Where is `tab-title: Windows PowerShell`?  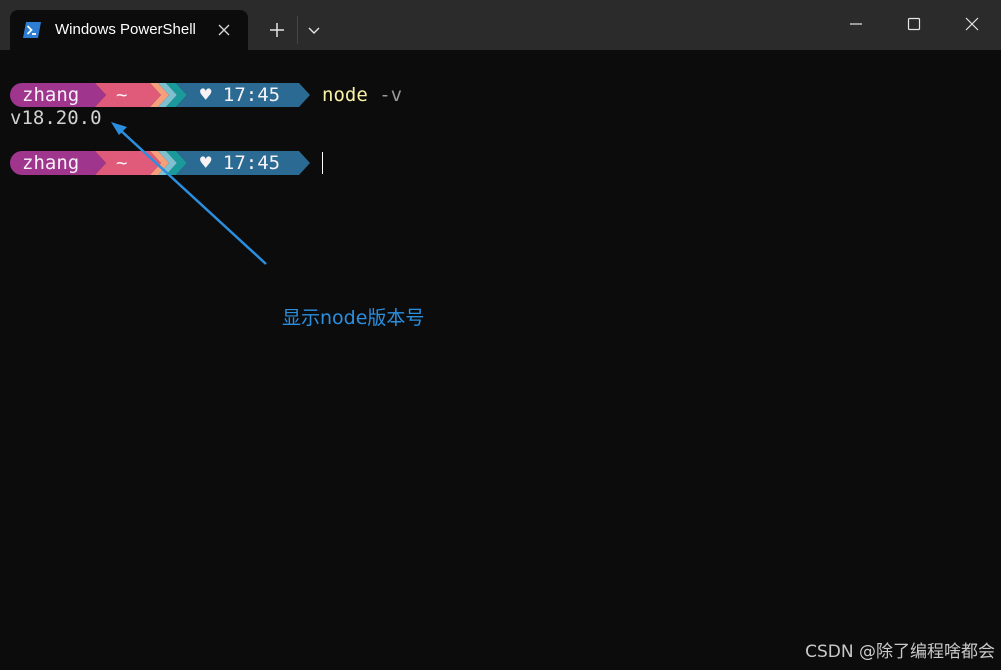
tab-title: Windows PowerShell is located at coordinates (125, 29).